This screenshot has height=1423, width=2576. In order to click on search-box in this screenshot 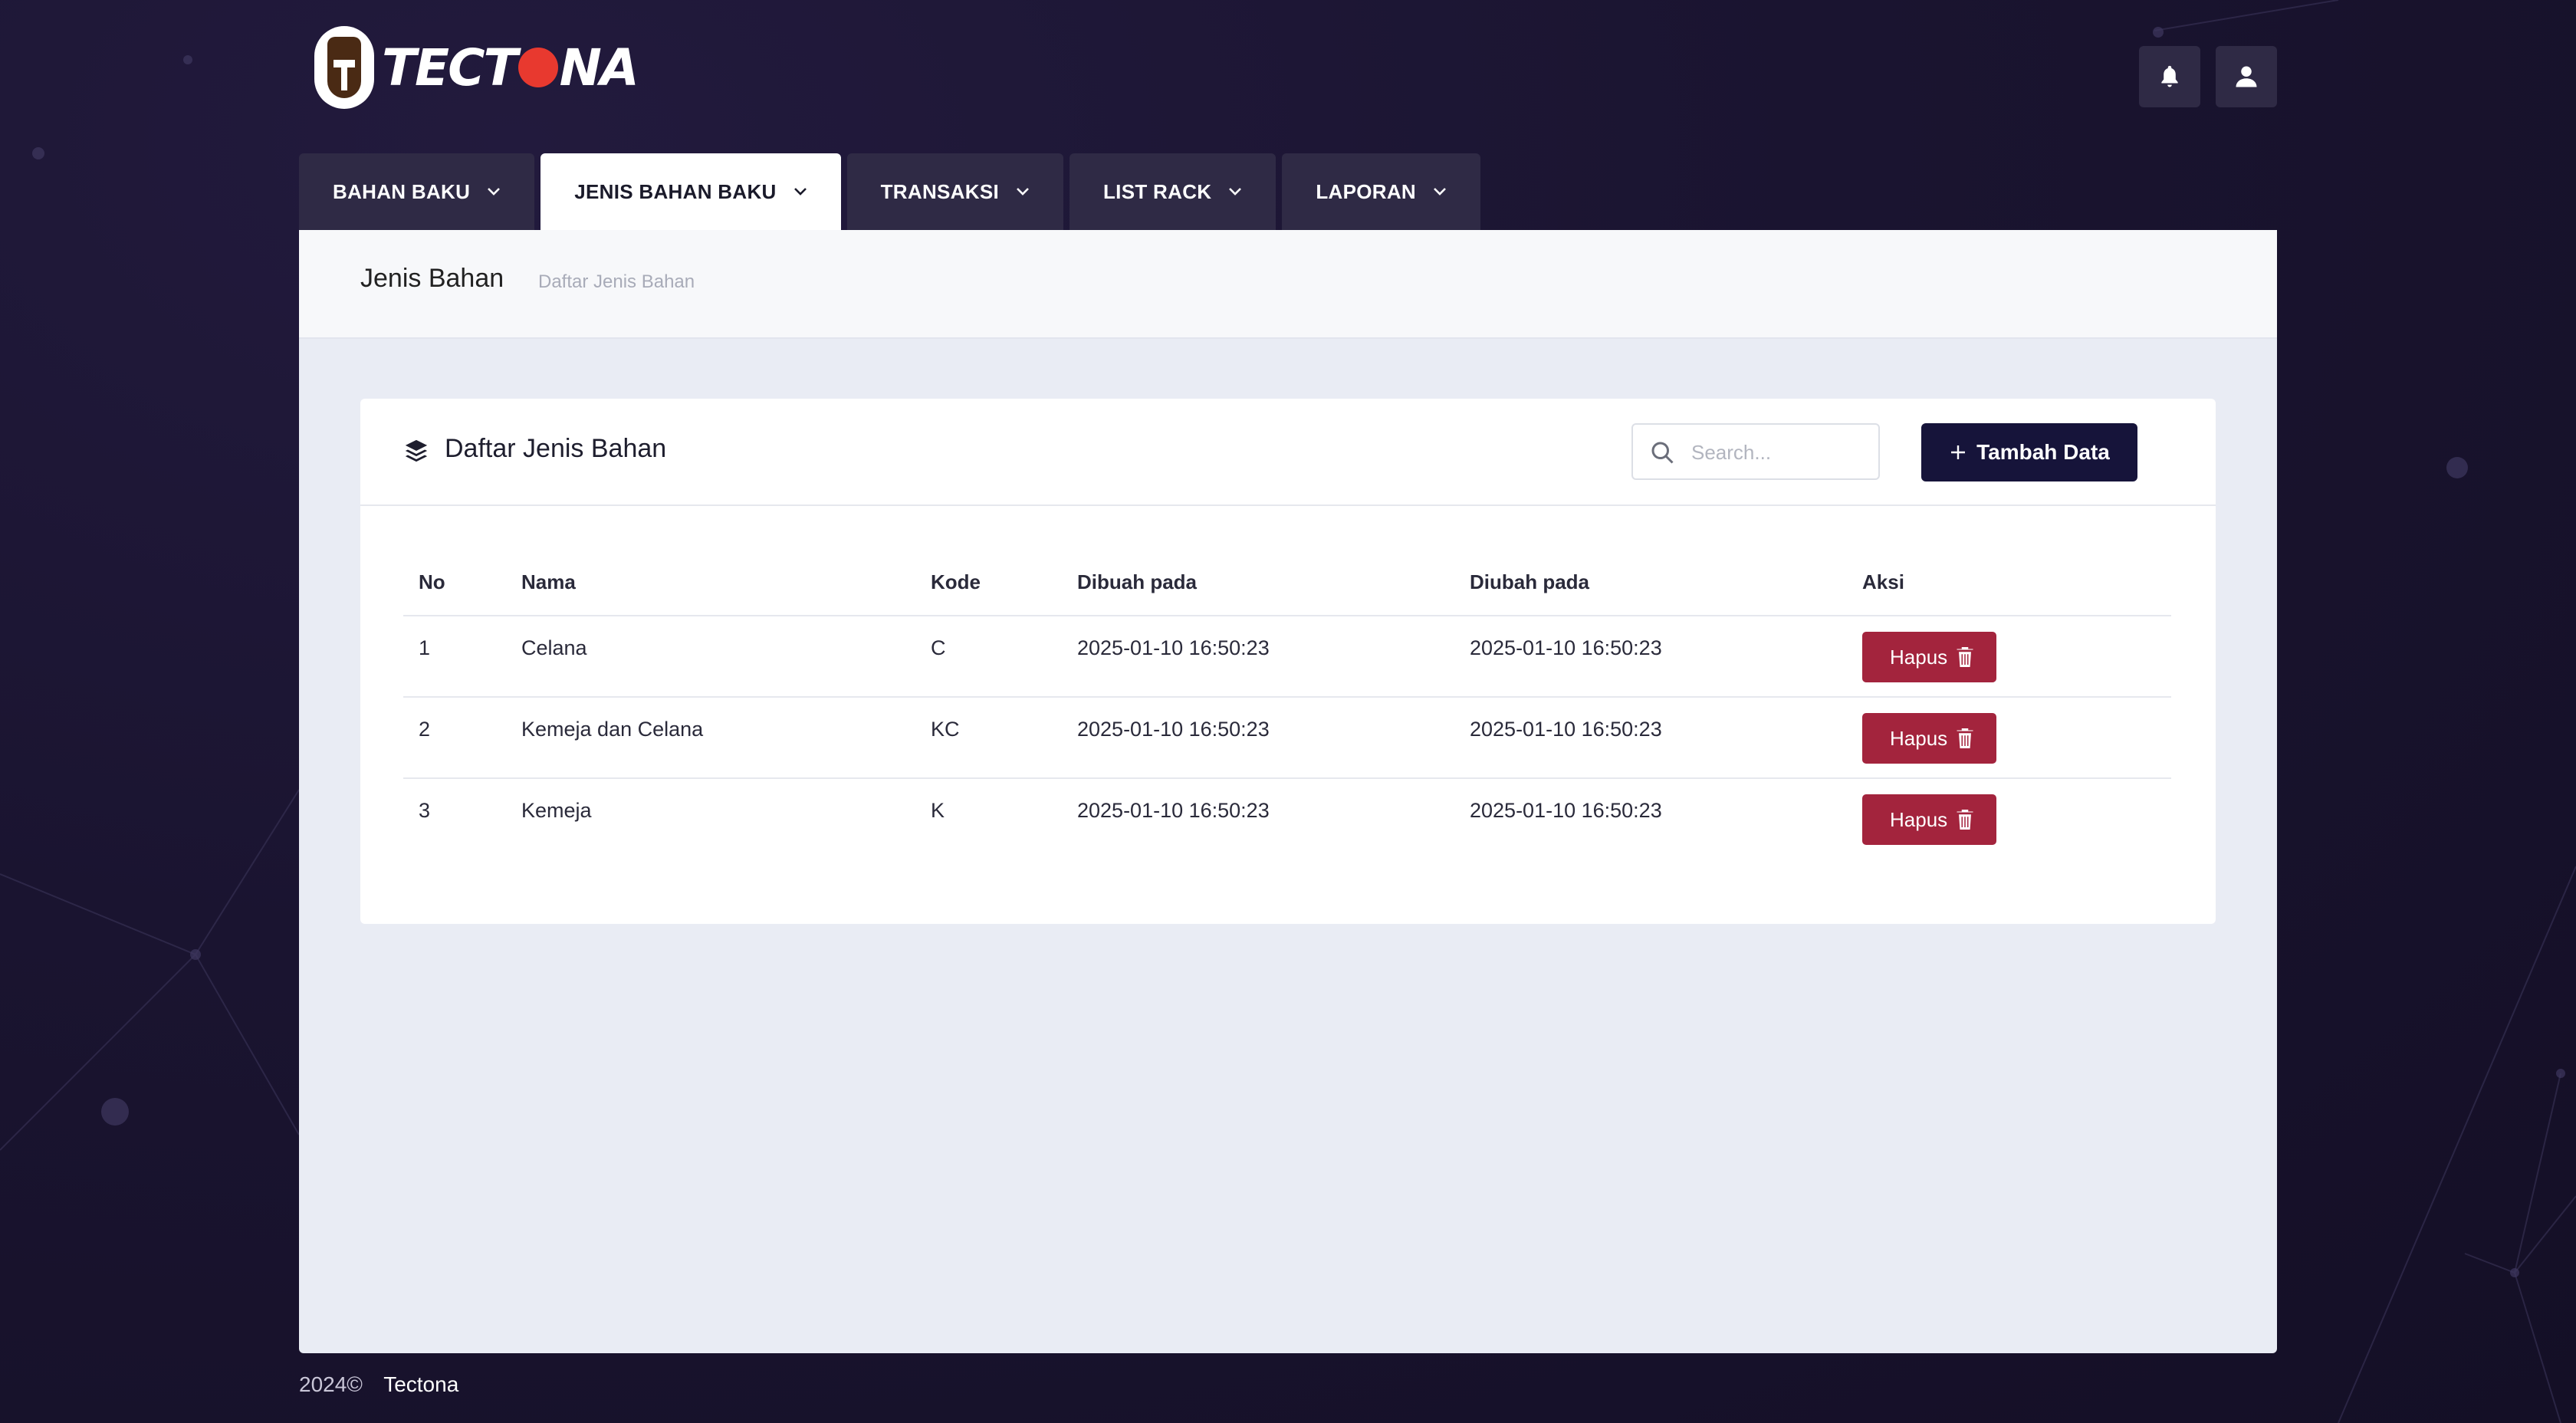, I will do `click(1755, 451)`.